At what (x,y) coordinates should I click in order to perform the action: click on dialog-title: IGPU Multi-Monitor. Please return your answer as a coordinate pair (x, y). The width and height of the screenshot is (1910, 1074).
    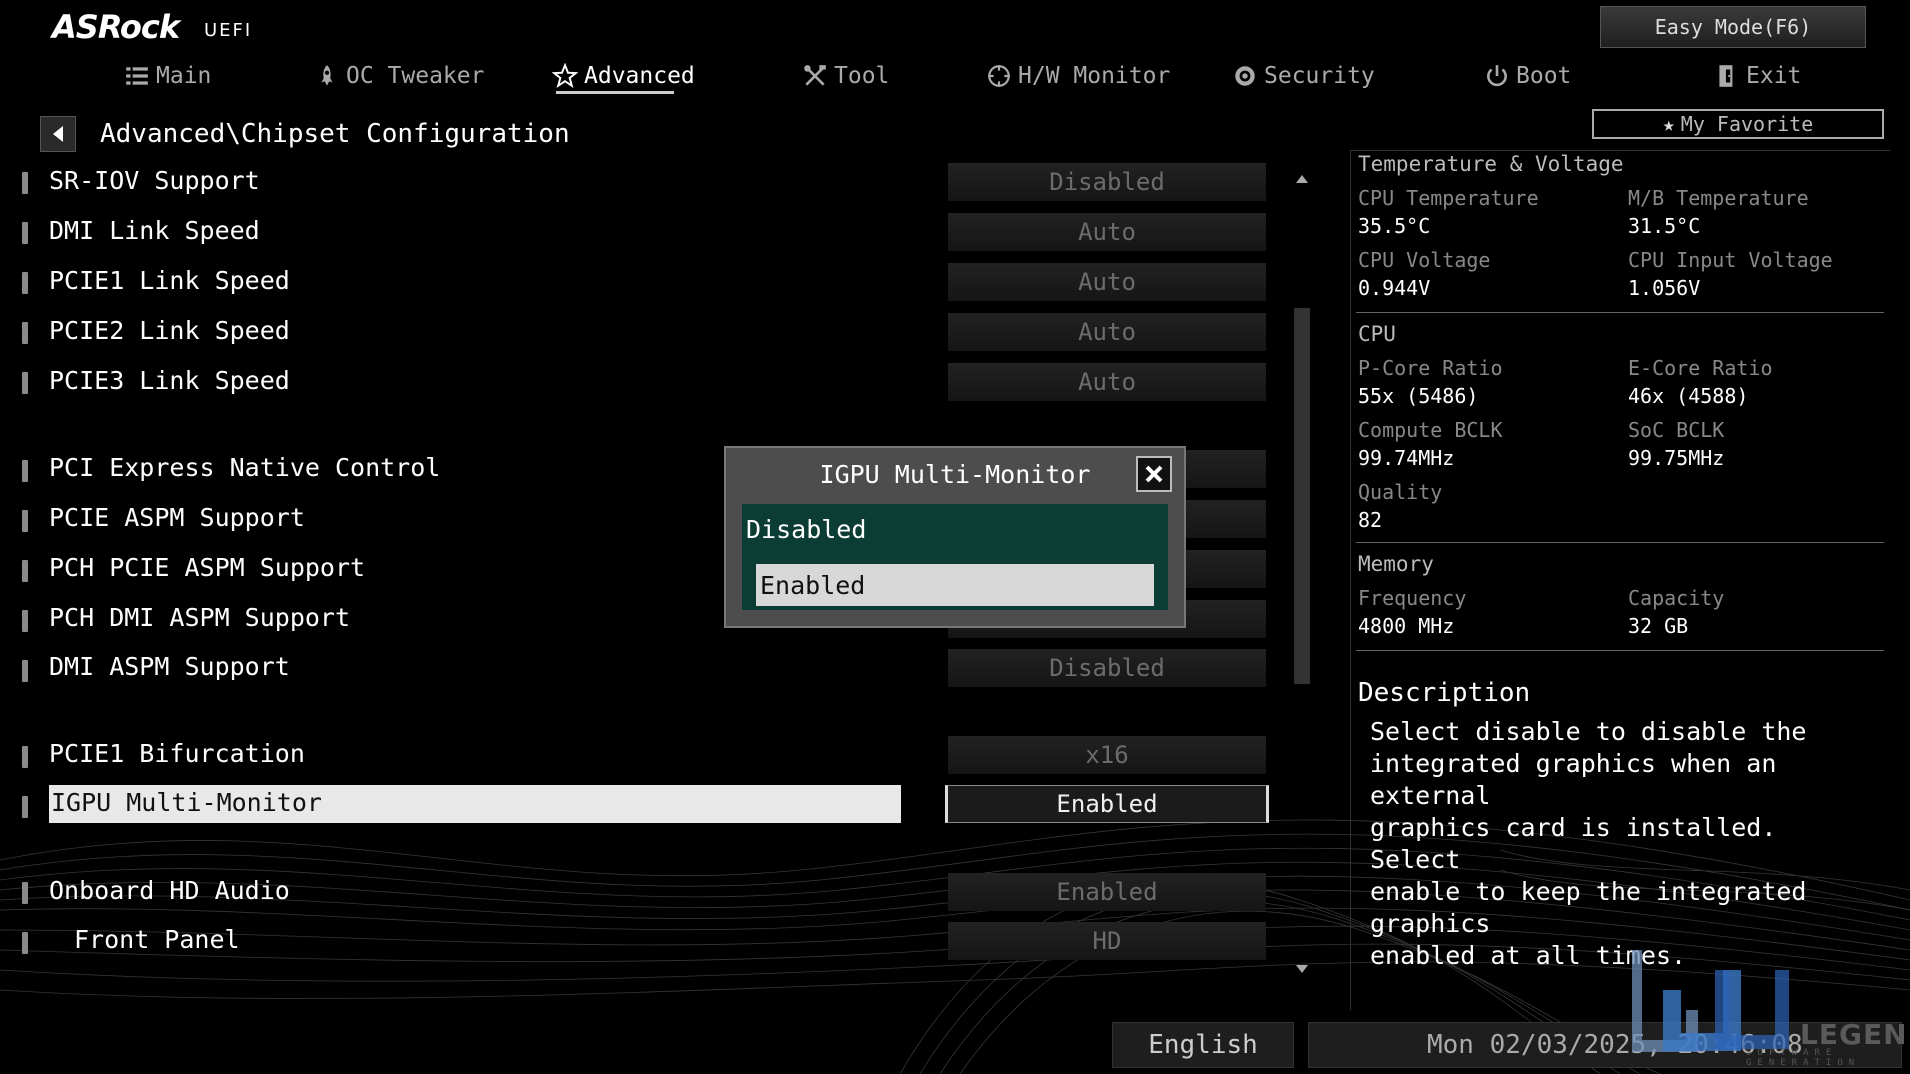
    Looking at the image, I should click on (955, 474).